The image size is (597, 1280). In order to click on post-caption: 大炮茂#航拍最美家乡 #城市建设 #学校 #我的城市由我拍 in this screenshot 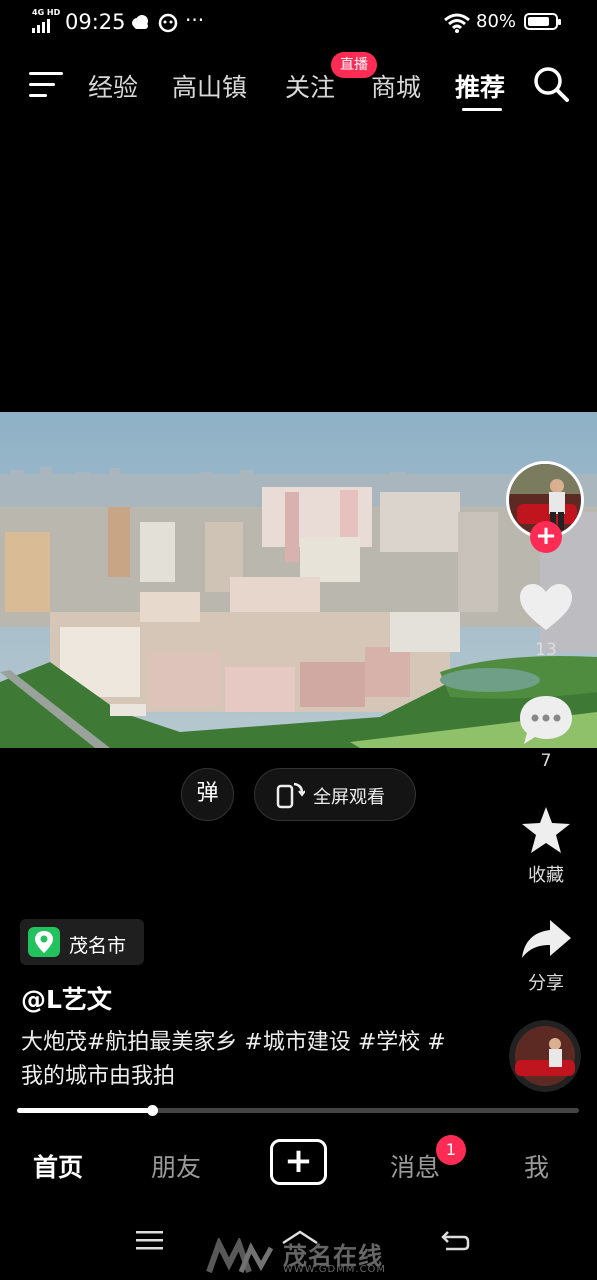, I will do `click(241, 1060)`.